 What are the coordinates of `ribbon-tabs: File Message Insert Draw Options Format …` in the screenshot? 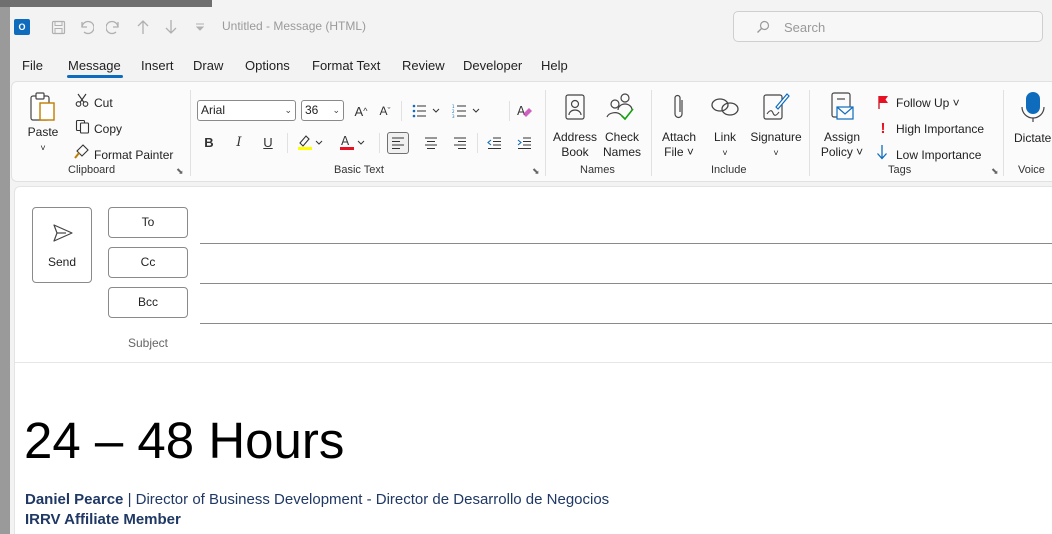 It's located at (531, 66).